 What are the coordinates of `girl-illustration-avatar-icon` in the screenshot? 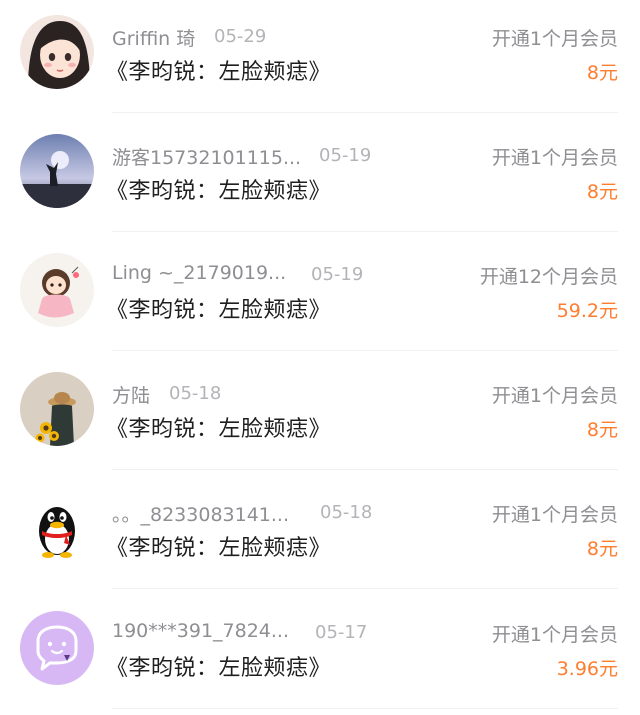 It's located at (57, 52).